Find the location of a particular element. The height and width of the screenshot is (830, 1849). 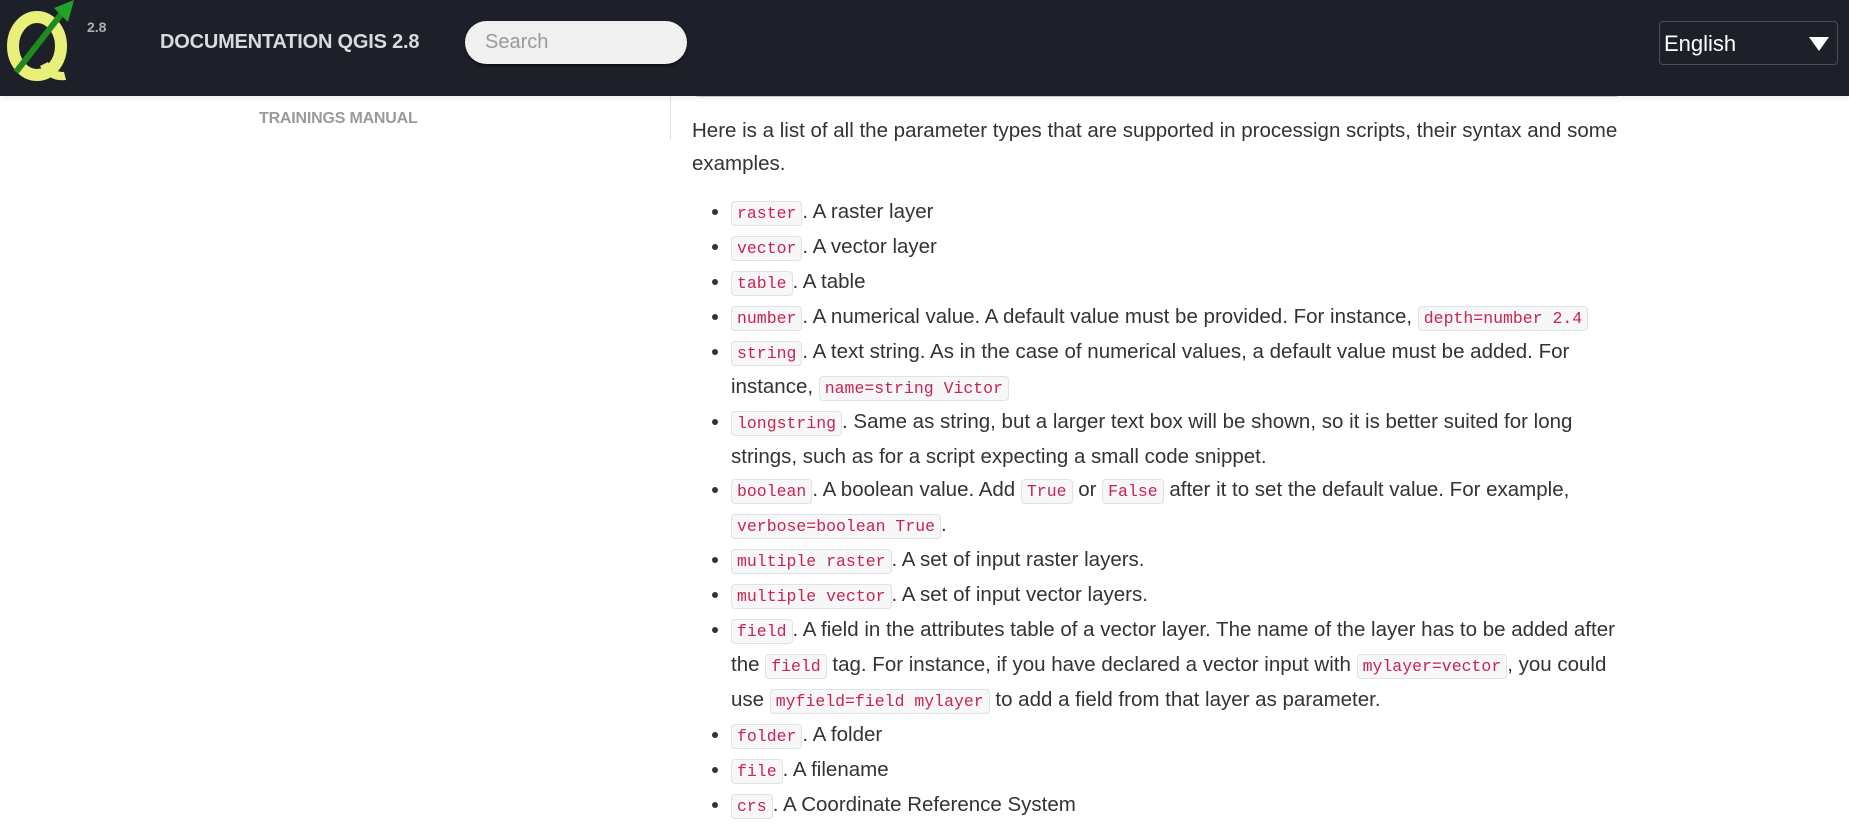

item-text: . A filename is located at coordinates (835, 769).